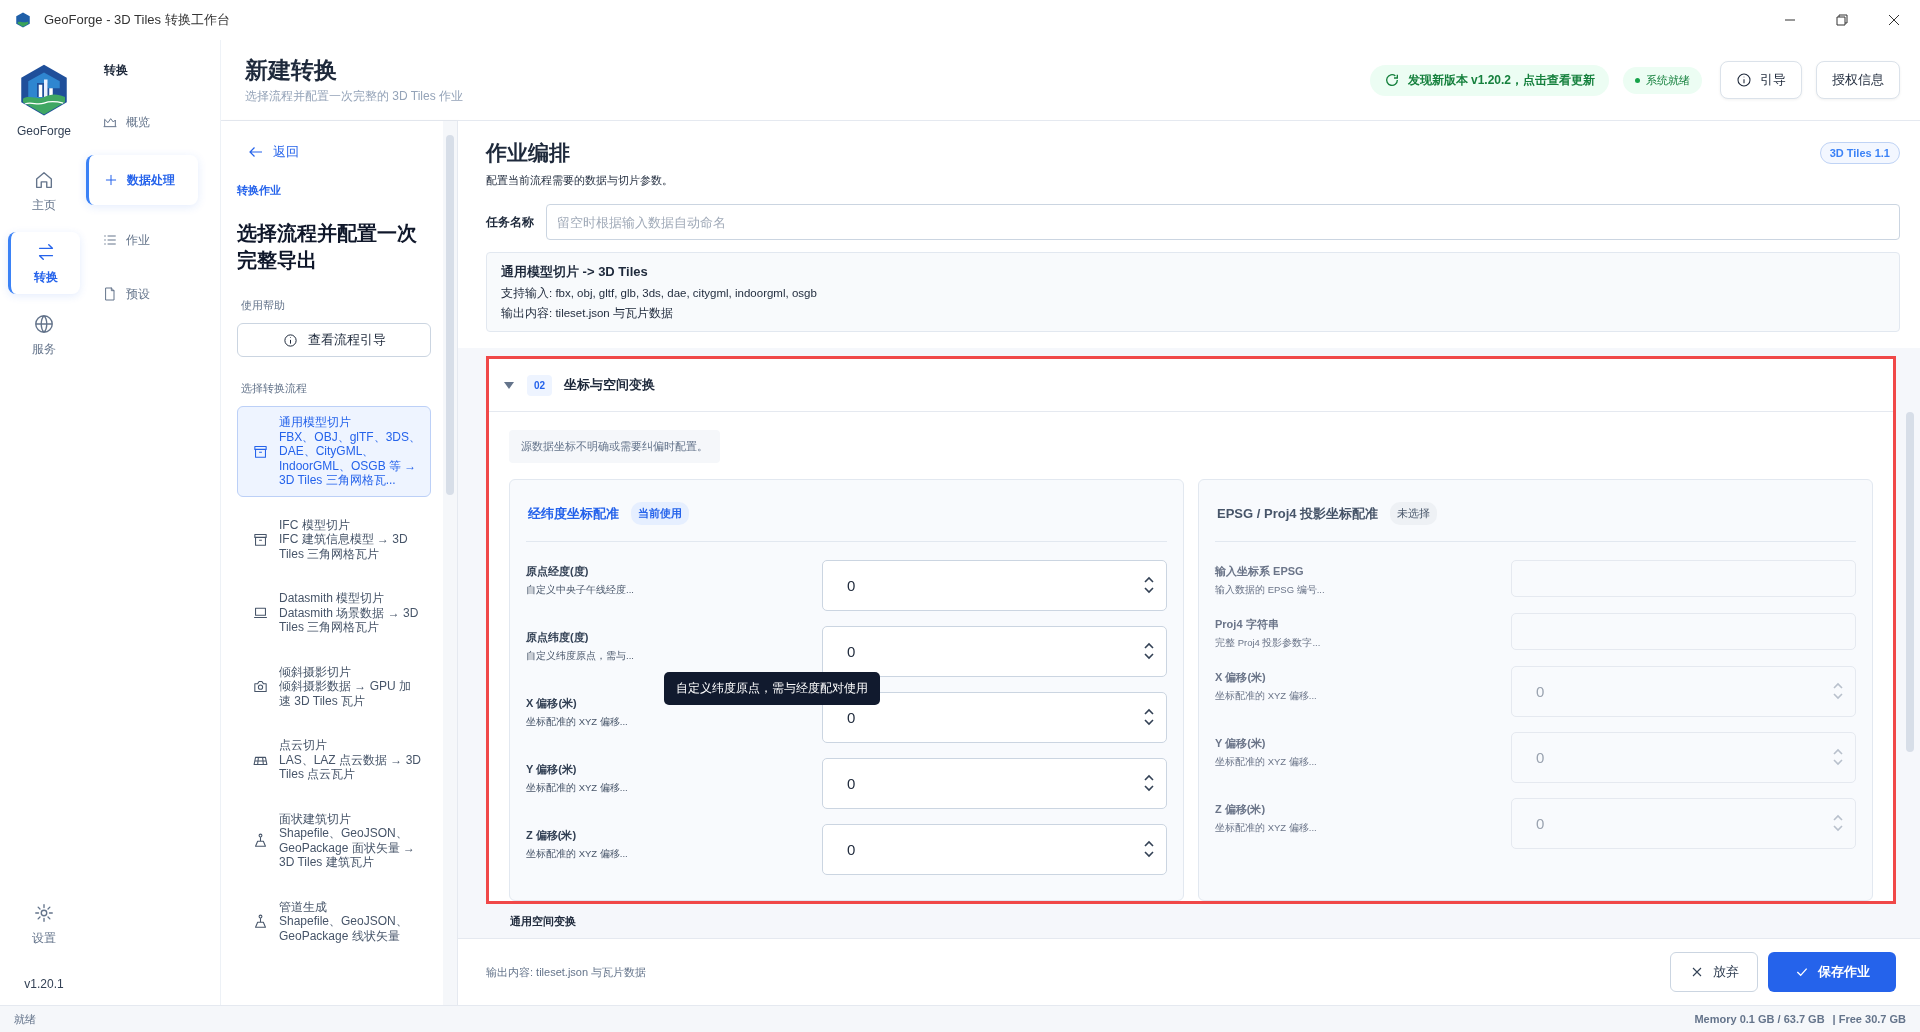 Image resolution: width=1920 pixels, height=1032 pixels. What do you see at coordinates (44, 191) in the screenshot?
I see `rail-item: 主页` at bounding box center [44, 191].